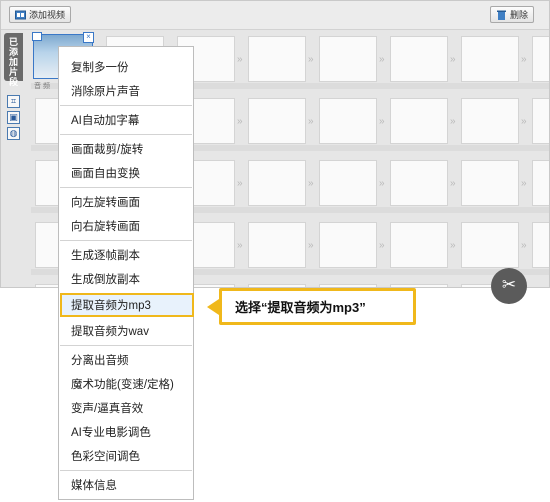  I want to click on callout-text: 选择“提取音频为mp3”, so click(300, 307).